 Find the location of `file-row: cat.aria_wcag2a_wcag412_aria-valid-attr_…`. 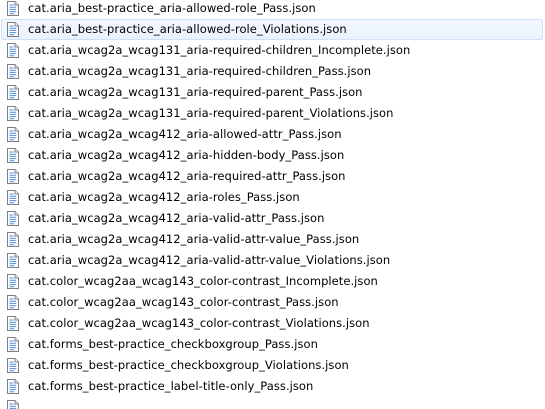

file-row: cat.aria_wcag2a_wcag412_aria-valid-attr_… is located at coordinates (272, 218).